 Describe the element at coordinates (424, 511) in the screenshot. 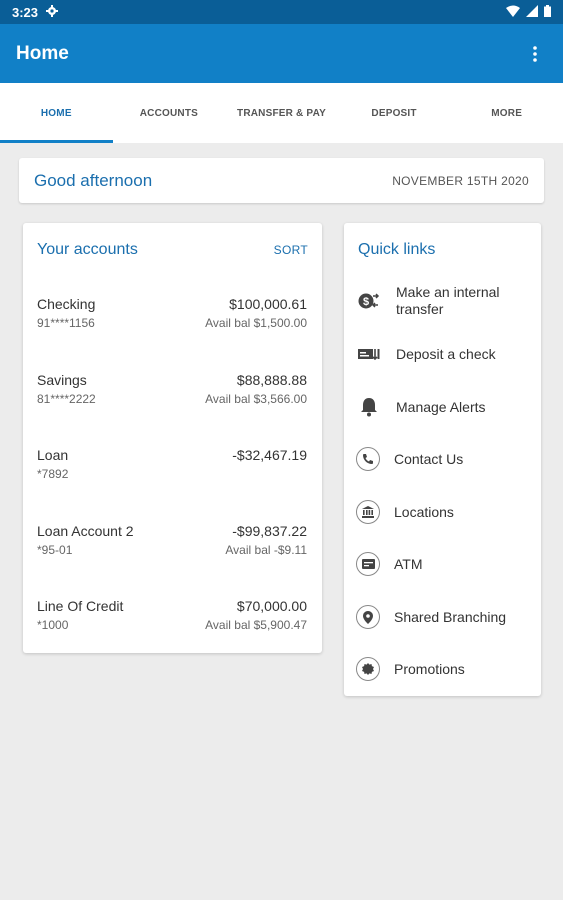

I see `quick-link-label: Locations` at that location.